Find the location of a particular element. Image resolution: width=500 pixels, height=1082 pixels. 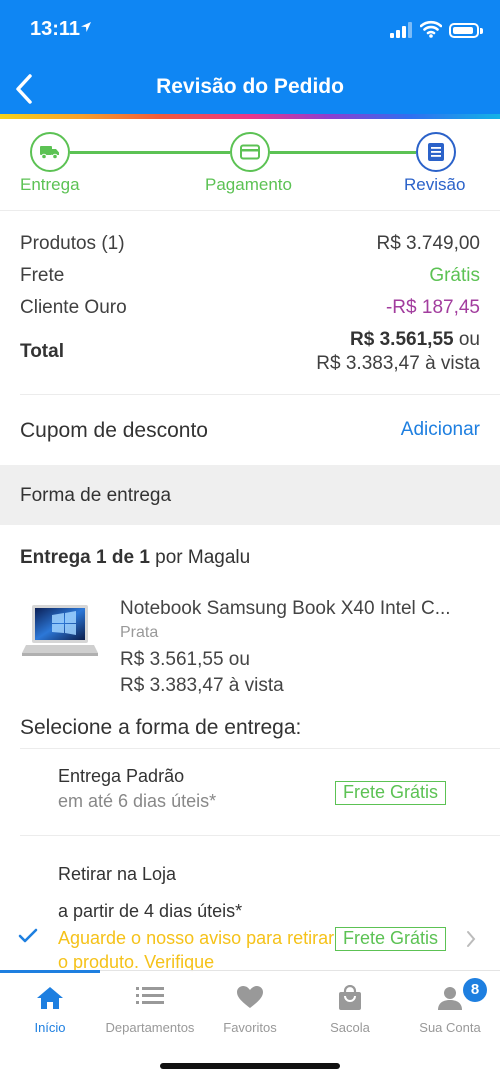

option-title: Entrega Padrão is located at coordinates (121, 776).